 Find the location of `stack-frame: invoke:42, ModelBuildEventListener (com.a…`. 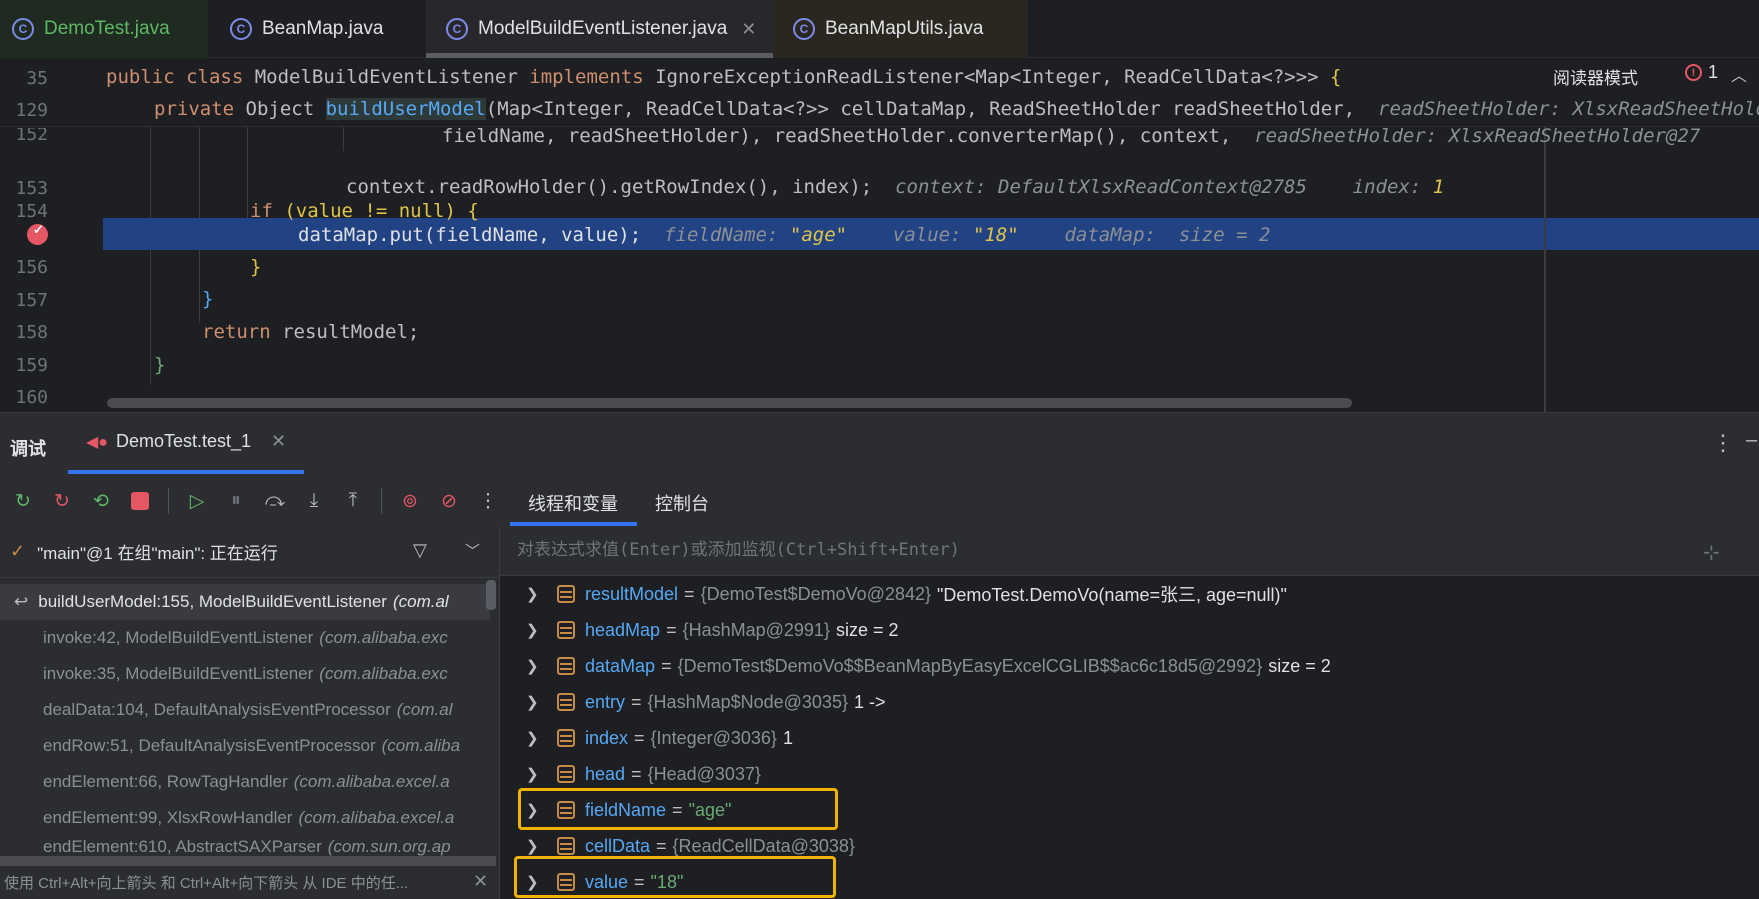

stack-frame: invoke:42, ModelBuildEventListener (com.a… is located at coordinates (245, 638).